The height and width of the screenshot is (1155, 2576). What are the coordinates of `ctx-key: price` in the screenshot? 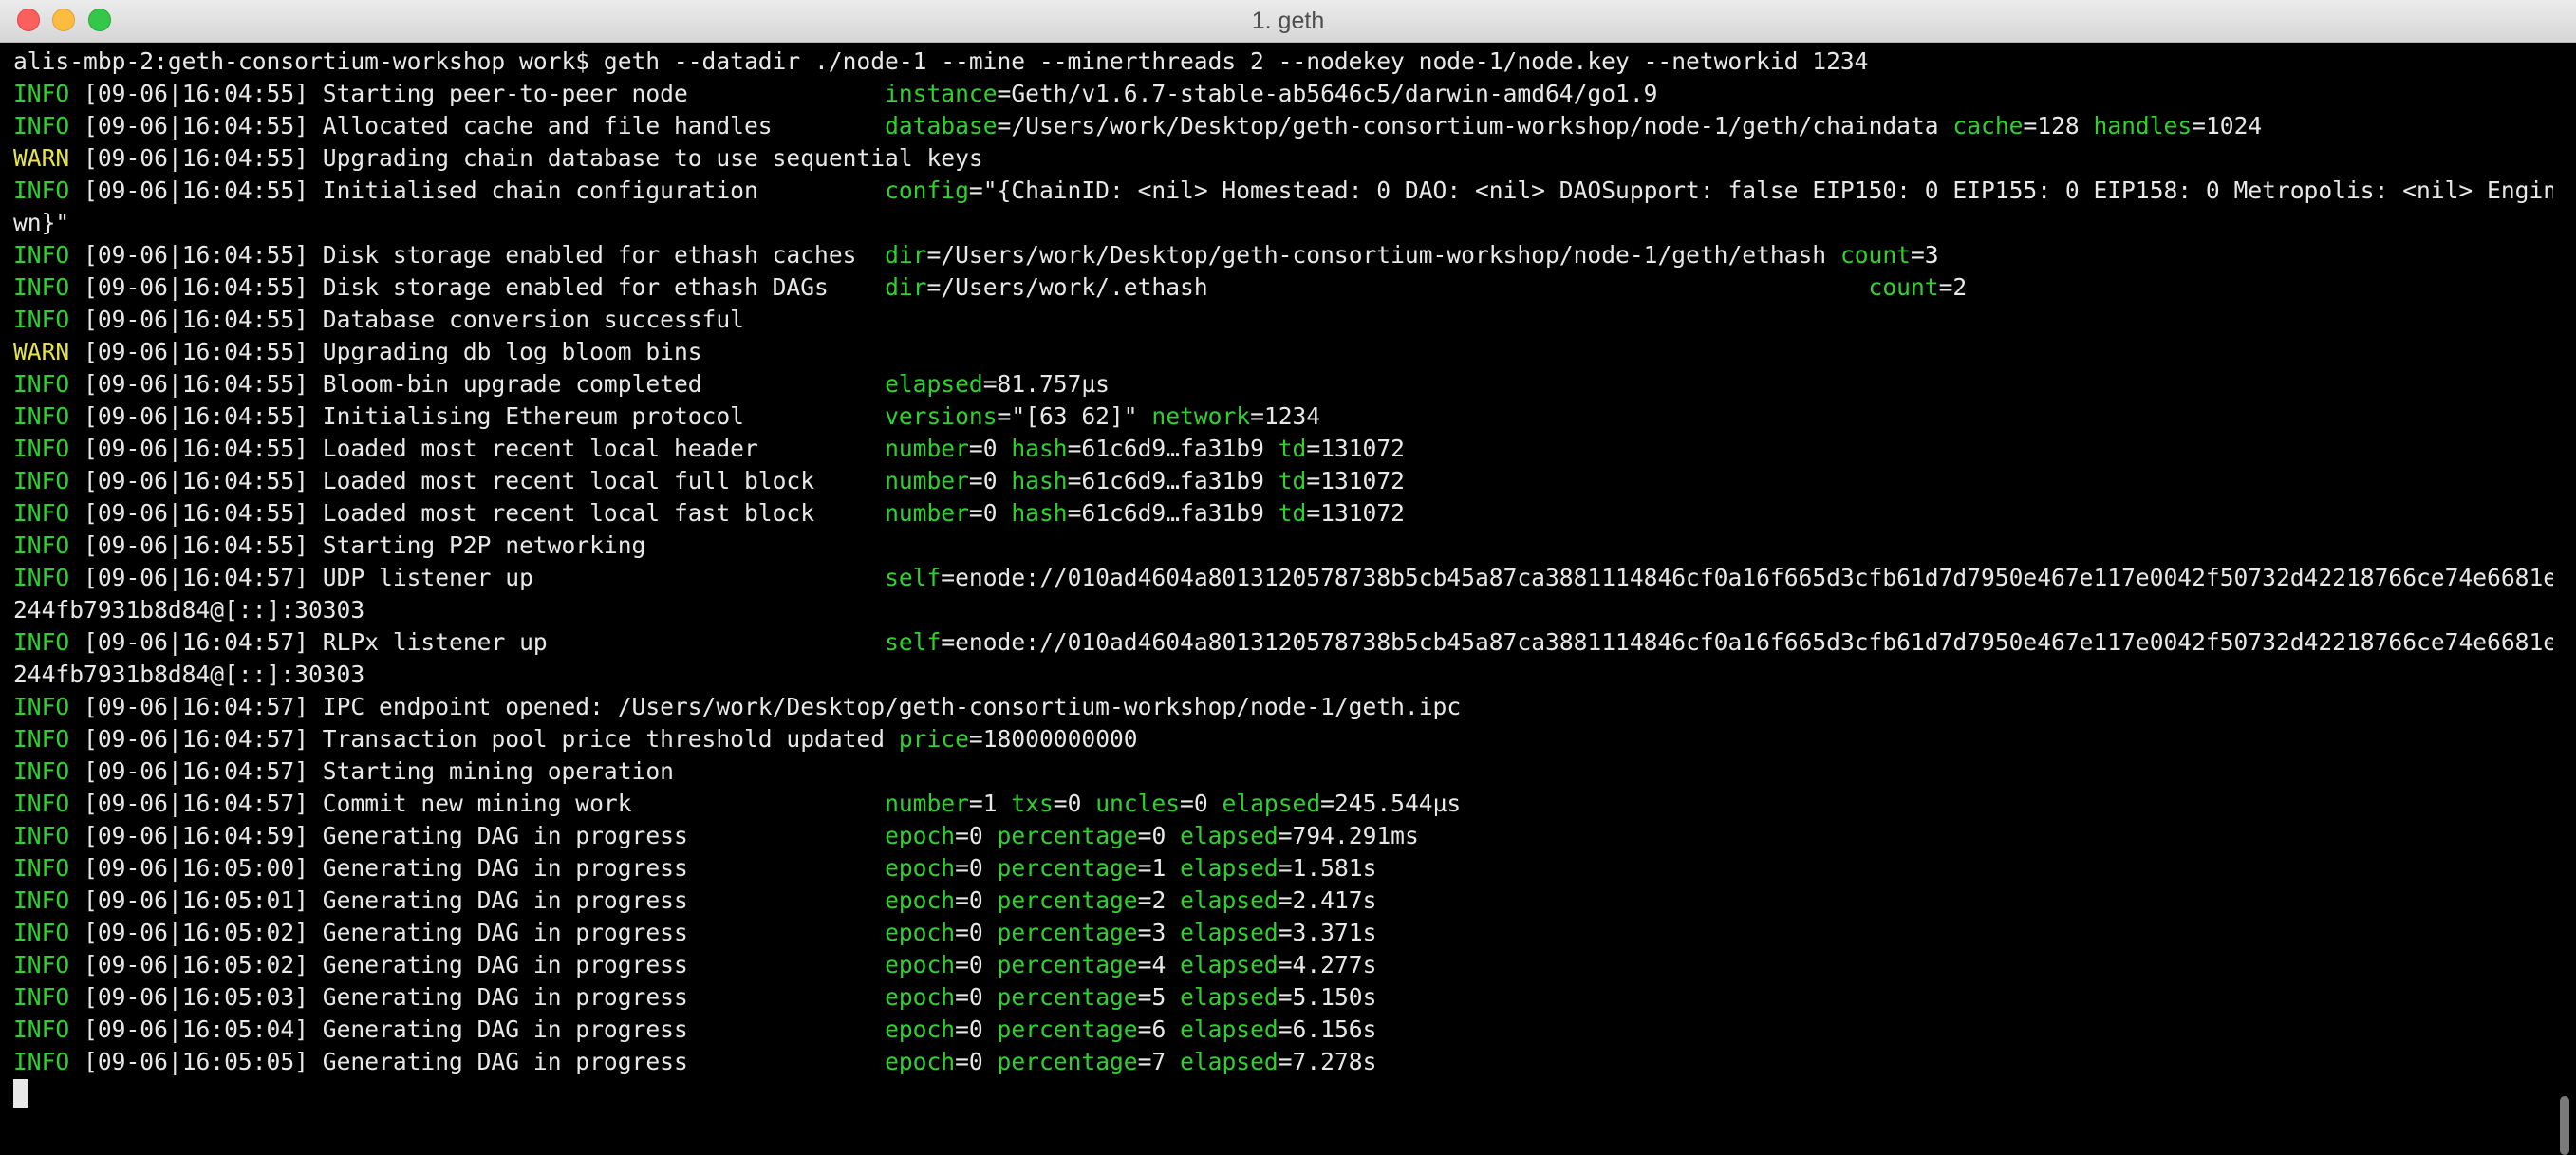 It's located at (933, 739).